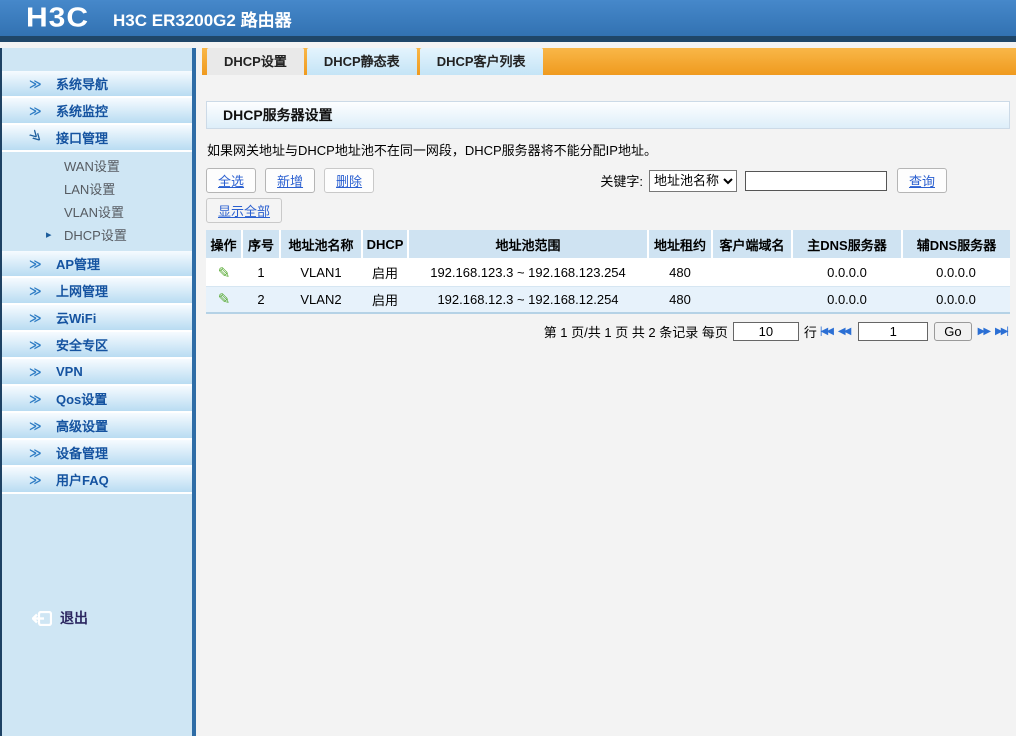 The height and width of the screenshot is (736, 1016). I want to click on sidebar-item-label: 设备管理, so click(82, 453).